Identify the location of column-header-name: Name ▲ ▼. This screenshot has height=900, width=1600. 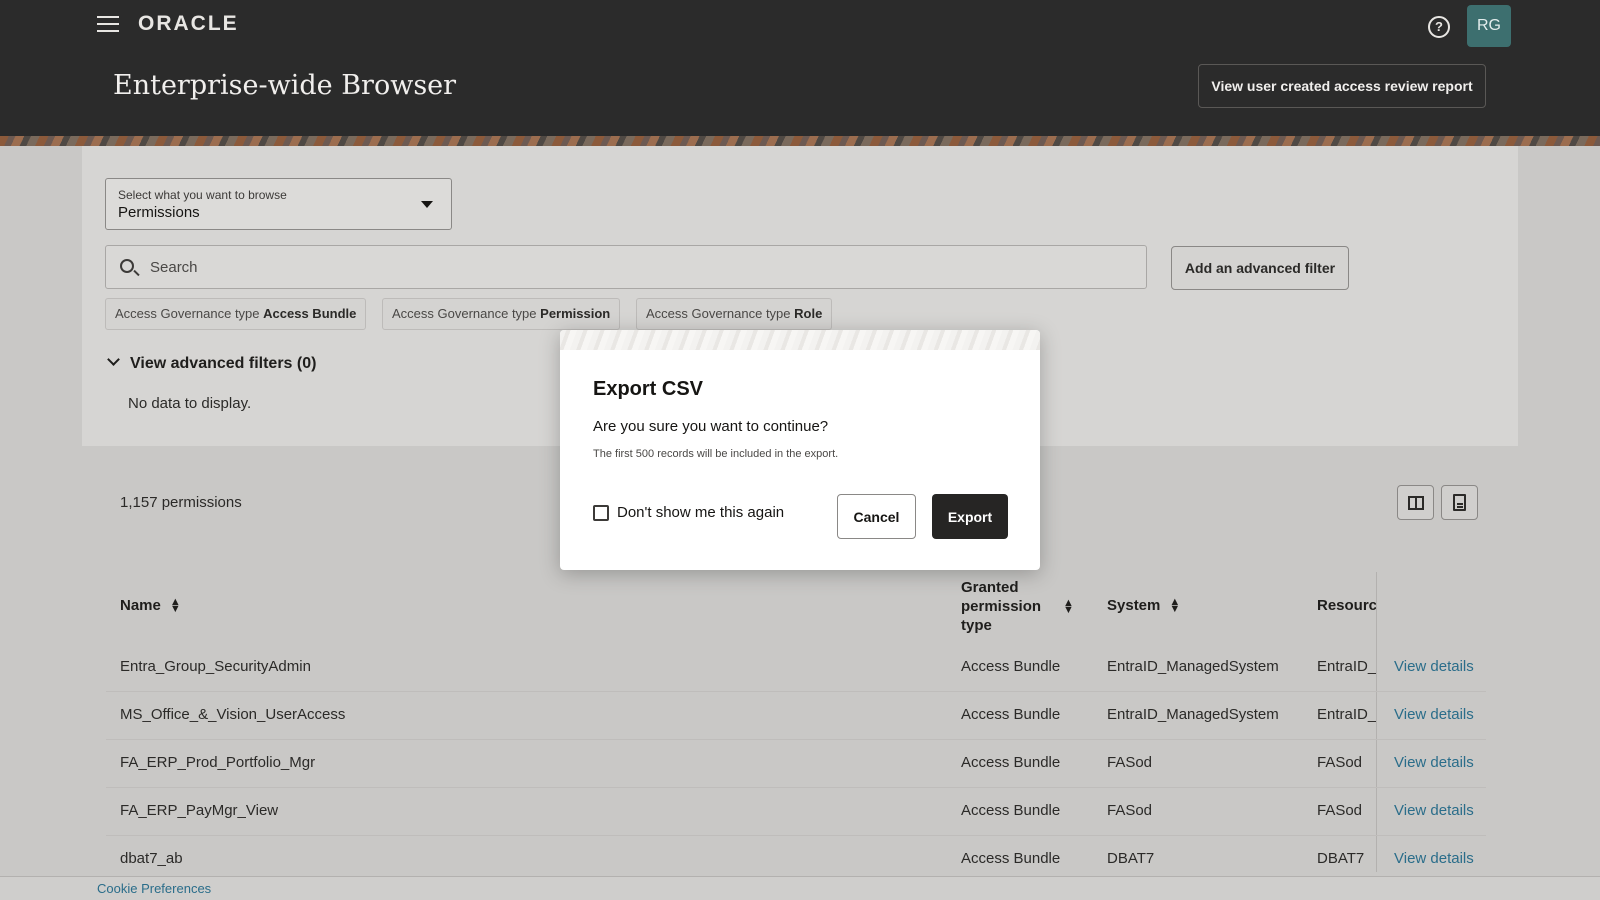
(150, 606).